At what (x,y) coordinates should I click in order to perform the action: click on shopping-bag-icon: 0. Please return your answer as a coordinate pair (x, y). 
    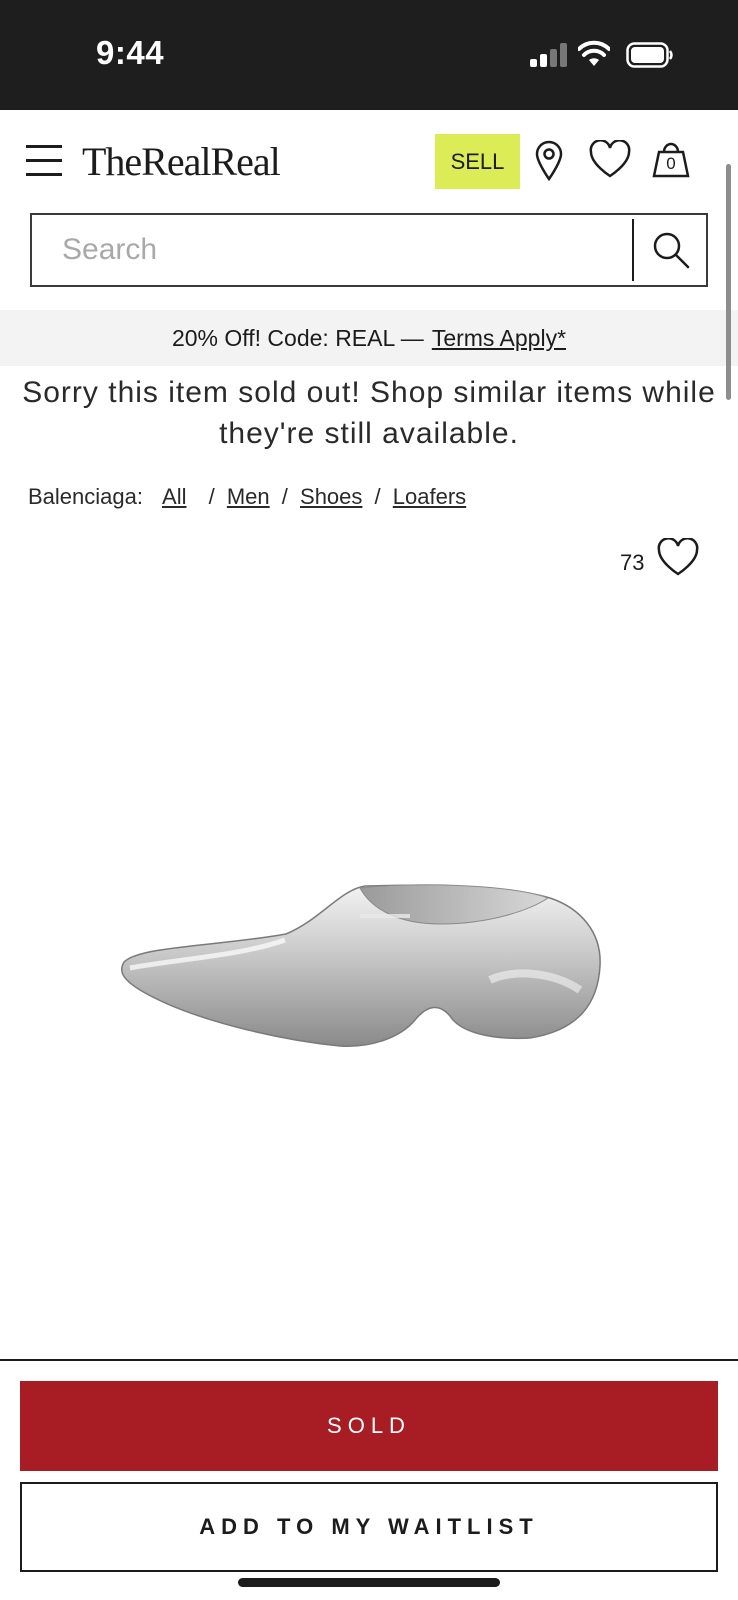
    Looking at the image, I should click on (671, 159).